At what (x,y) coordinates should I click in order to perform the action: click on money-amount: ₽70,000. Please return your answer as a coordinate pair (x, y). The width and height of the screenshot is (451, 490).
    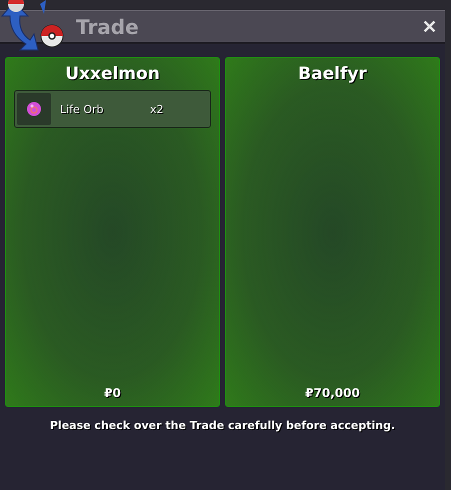
    Looking at the image, I should click on (332, 393).